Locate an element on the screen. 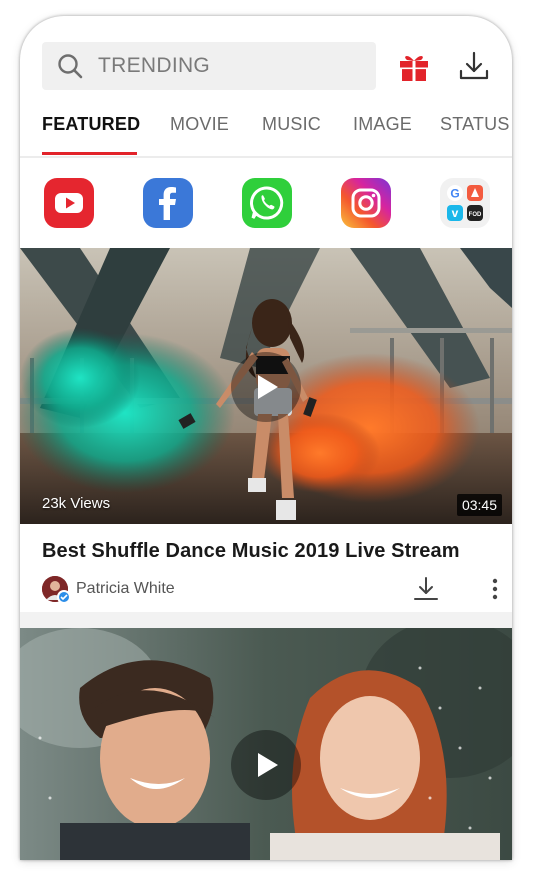 Image resolution: width=536 pixels, height=880 pixels. avatar is located at coordinates (56, 590).